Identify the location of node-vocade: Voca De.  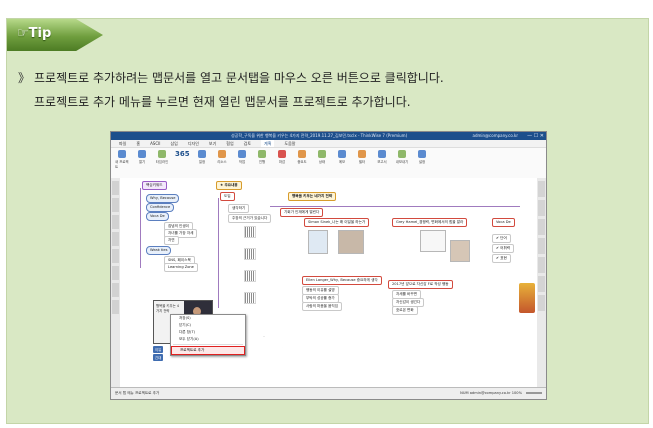
(157, 216).